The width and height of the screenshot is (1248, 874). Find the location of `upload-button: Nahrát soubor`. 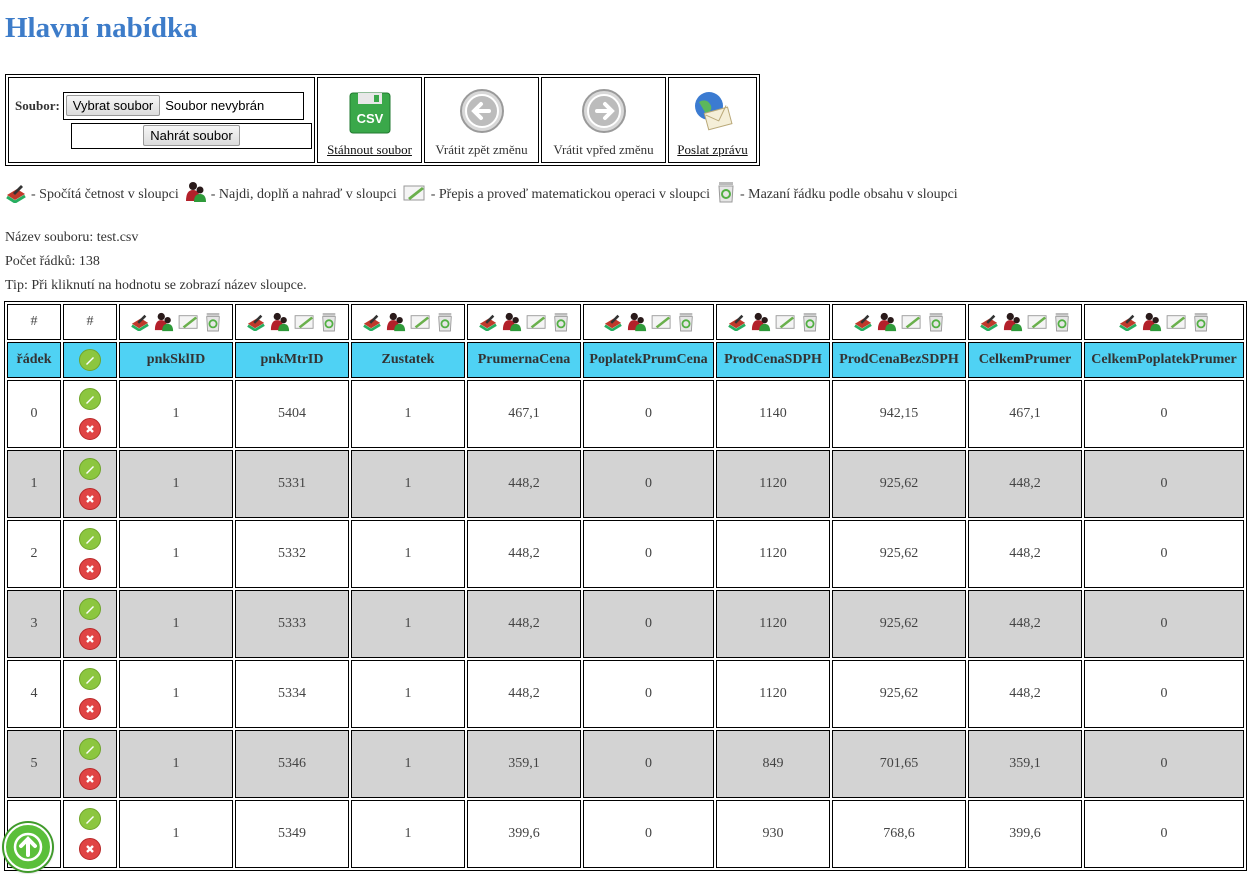

upload-button: Nahrát soubor is located at coordinates (191, 135).